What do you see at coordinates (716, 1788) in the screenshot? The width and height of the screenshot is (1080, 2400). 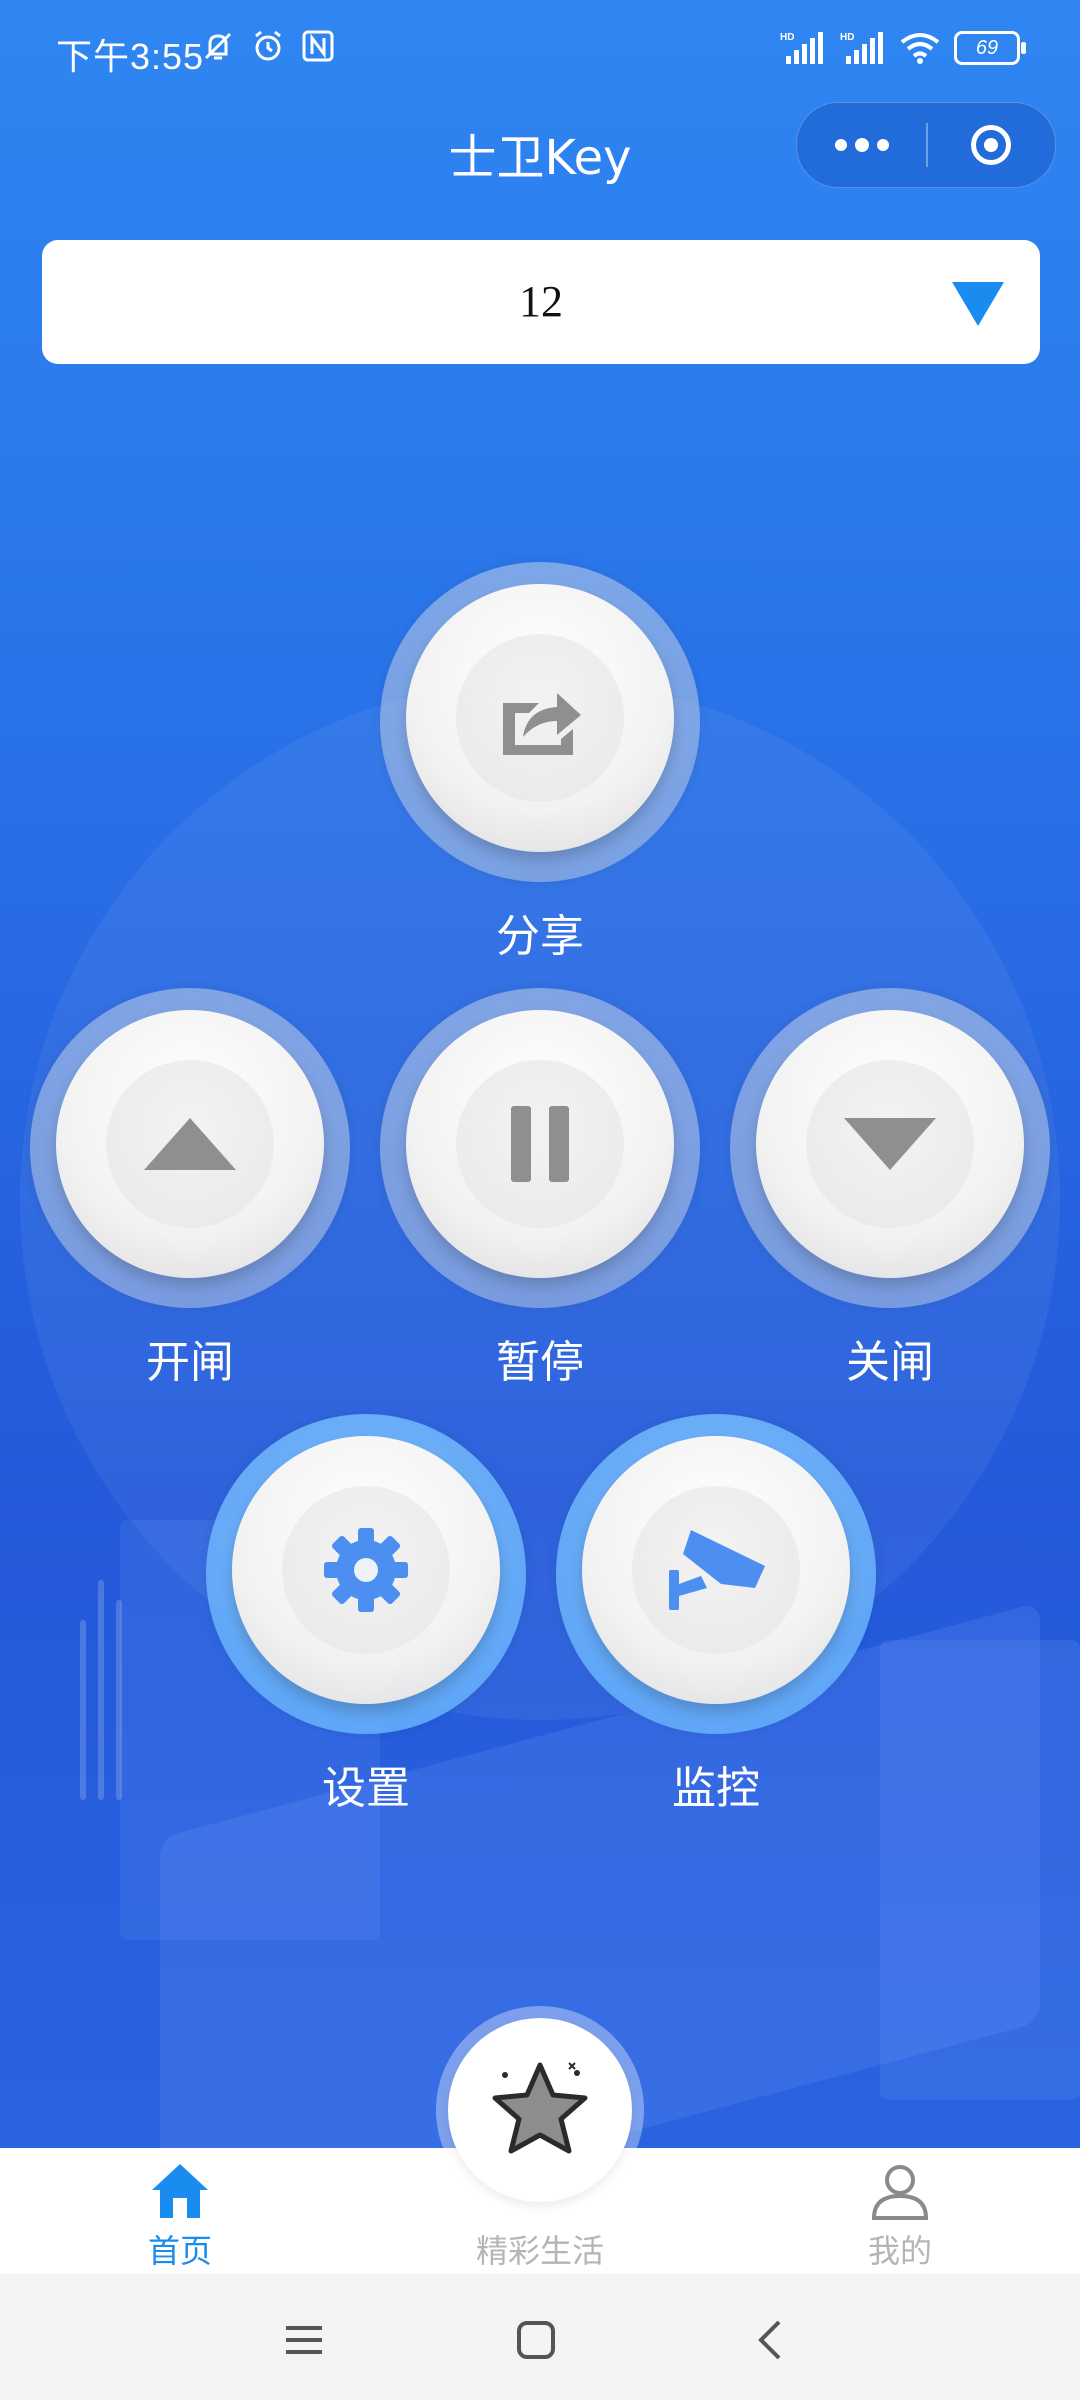 I see `monitor-label: 监控` at bounding box center [716, 1788].